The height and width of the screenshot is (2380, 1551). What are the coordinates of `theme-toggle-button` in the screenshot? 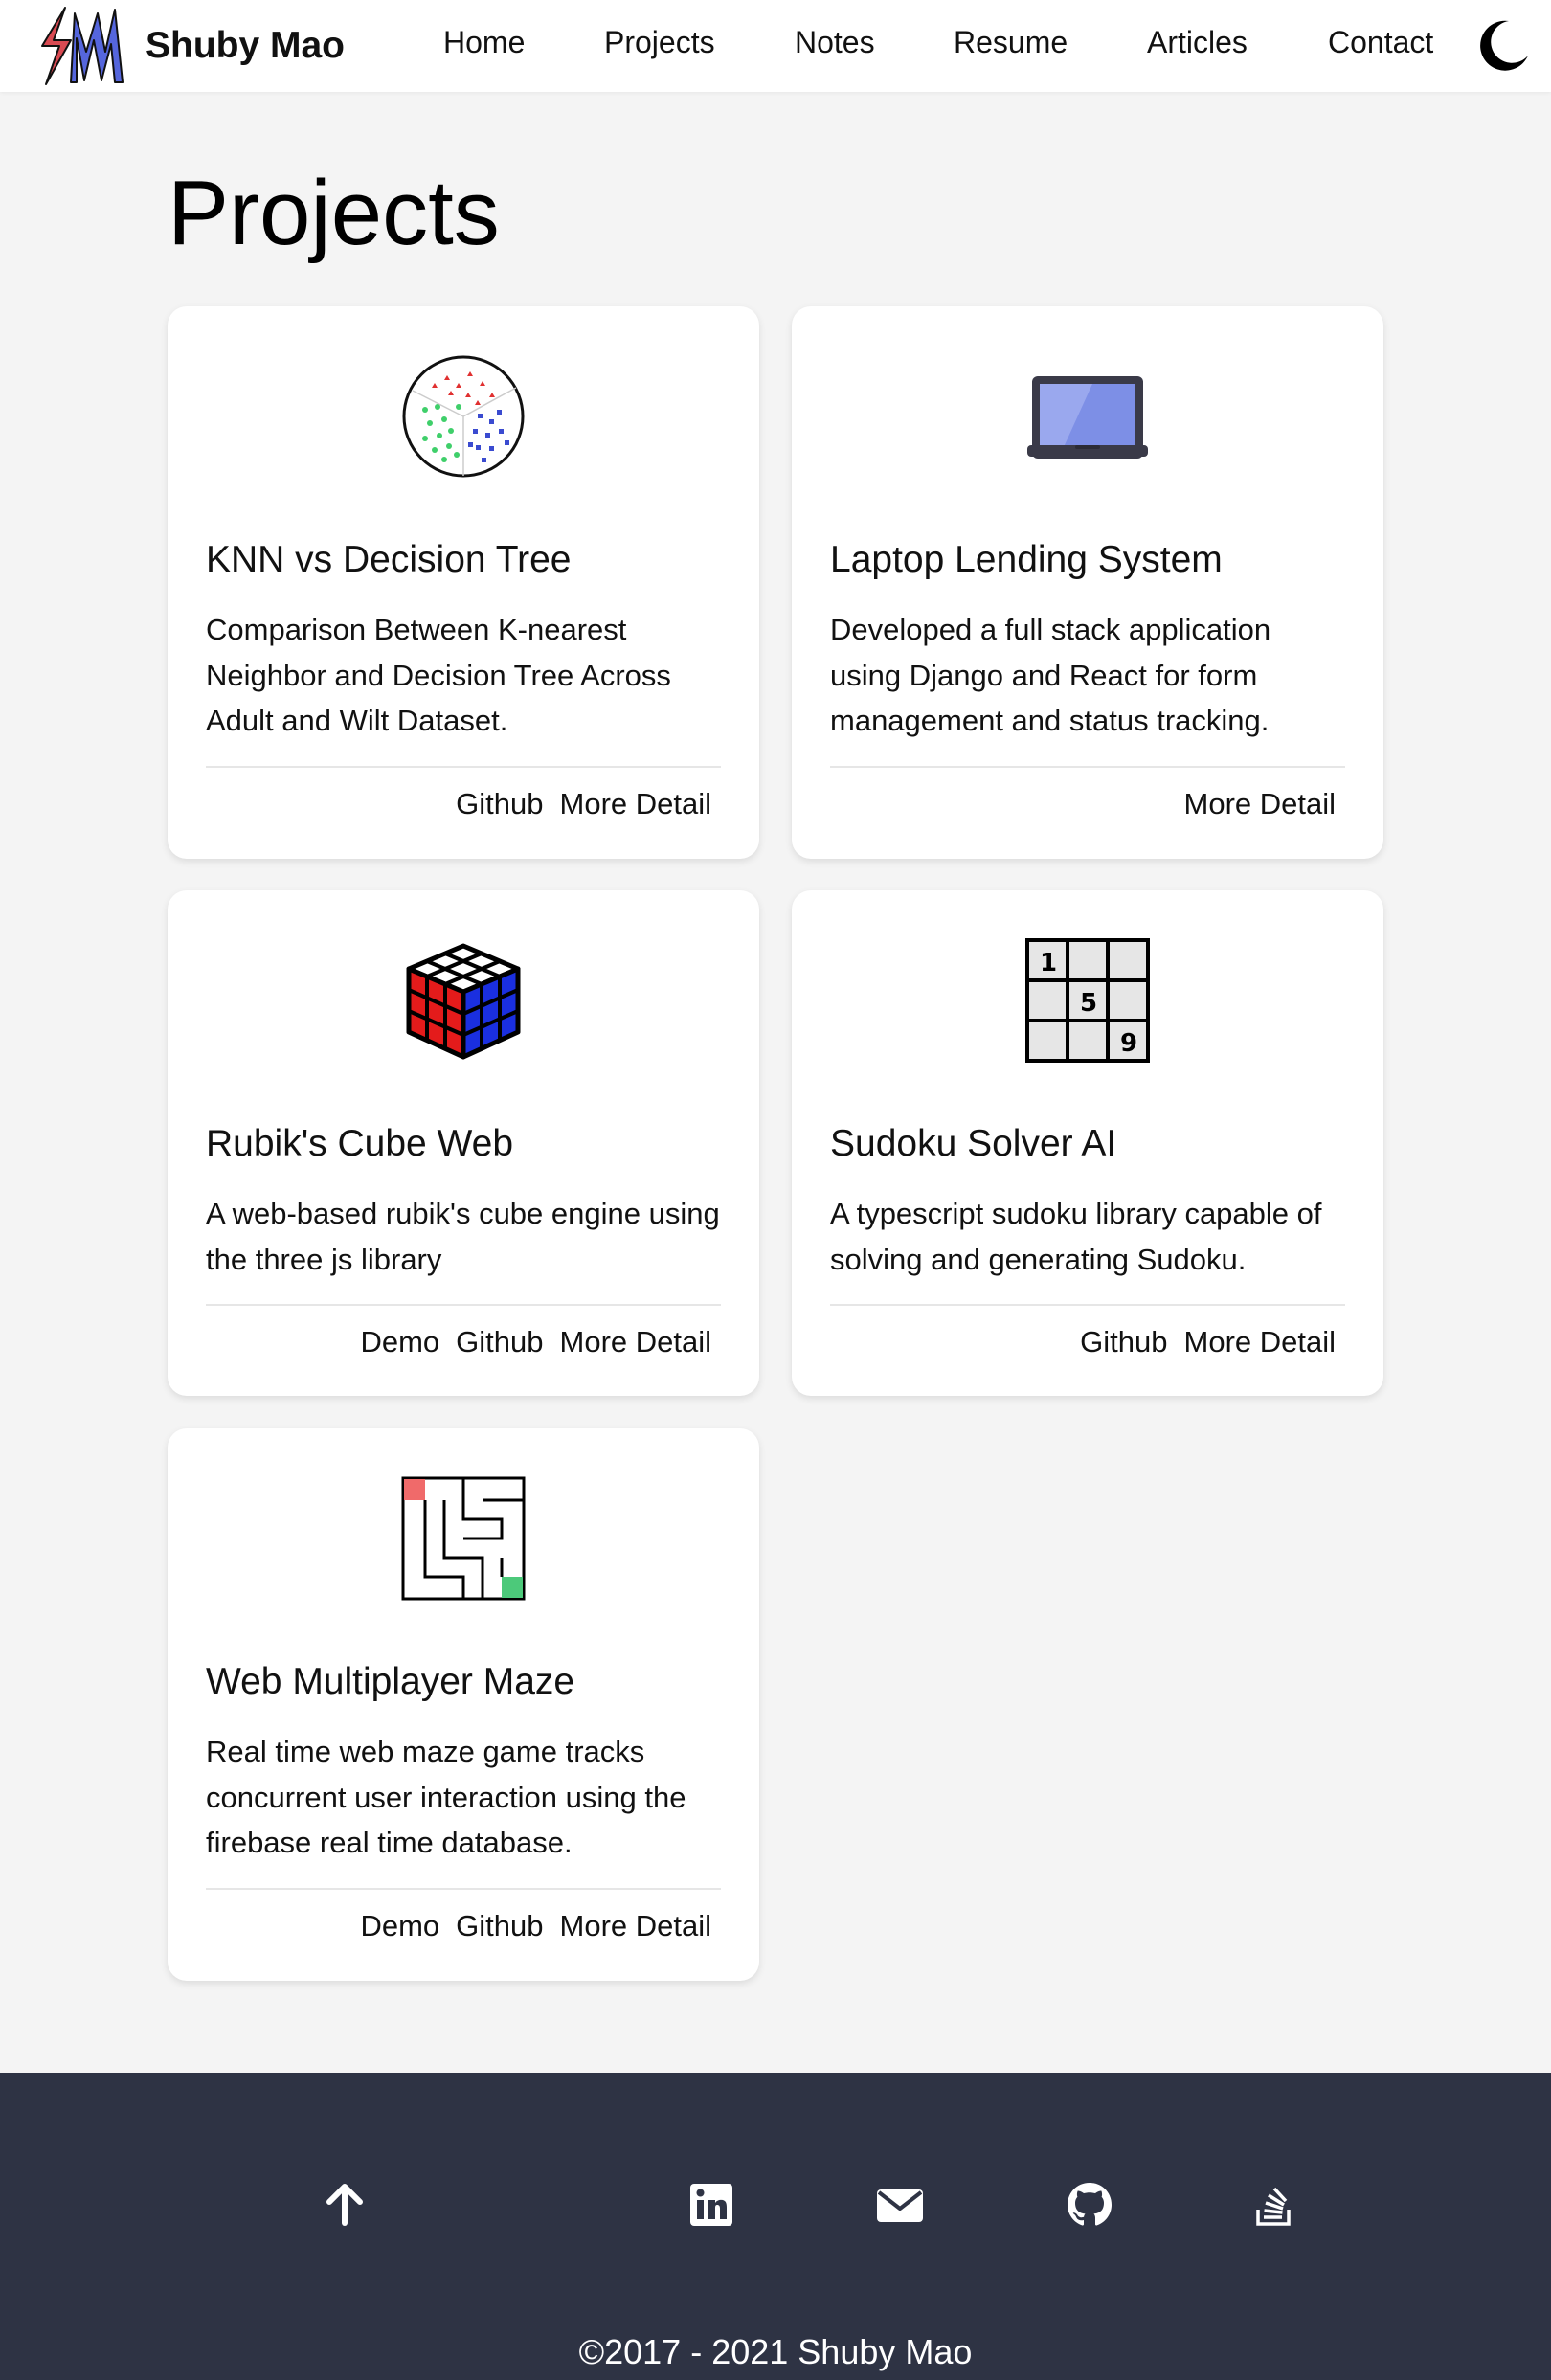 It's located at (1503, 44).